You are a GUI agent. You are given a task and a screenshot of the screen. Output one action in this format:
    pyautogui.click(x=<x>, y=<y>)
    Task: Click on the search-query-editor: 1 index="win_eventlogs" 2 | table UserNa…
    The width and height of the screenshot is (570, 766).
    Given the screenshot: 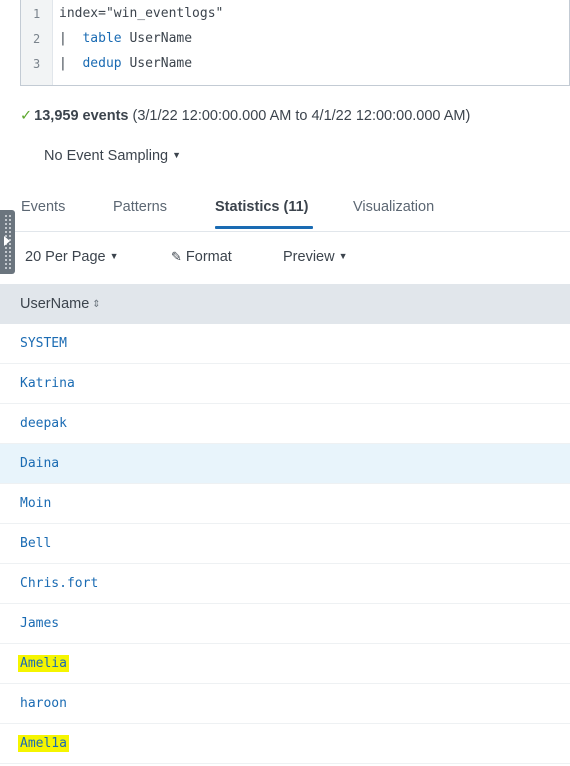 What is the action you would take?
    pyautogui.click(x=295, y=43)
    